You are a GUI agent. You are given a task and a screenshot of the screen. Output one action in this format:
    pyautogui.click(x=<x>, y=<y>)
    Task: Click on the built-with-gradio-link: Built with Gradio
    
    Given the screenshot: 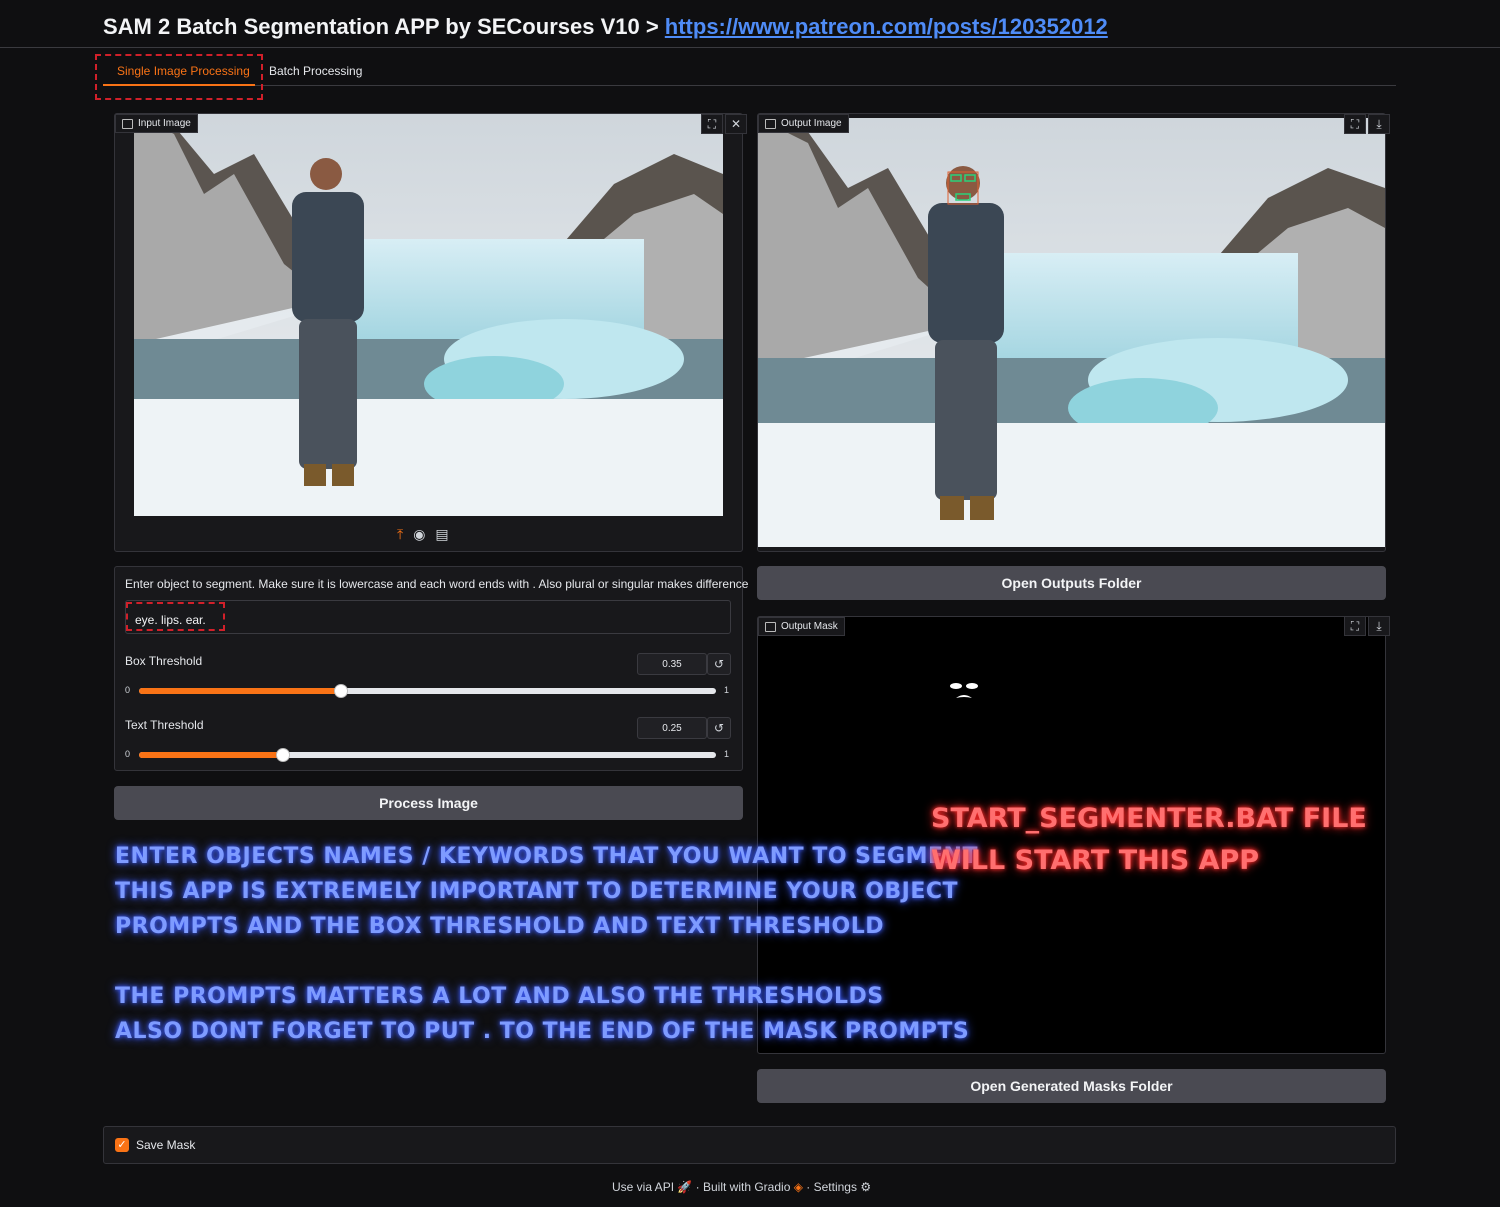 What is the action you would take?
    pyautogui.click(x=746, y=1187)
    